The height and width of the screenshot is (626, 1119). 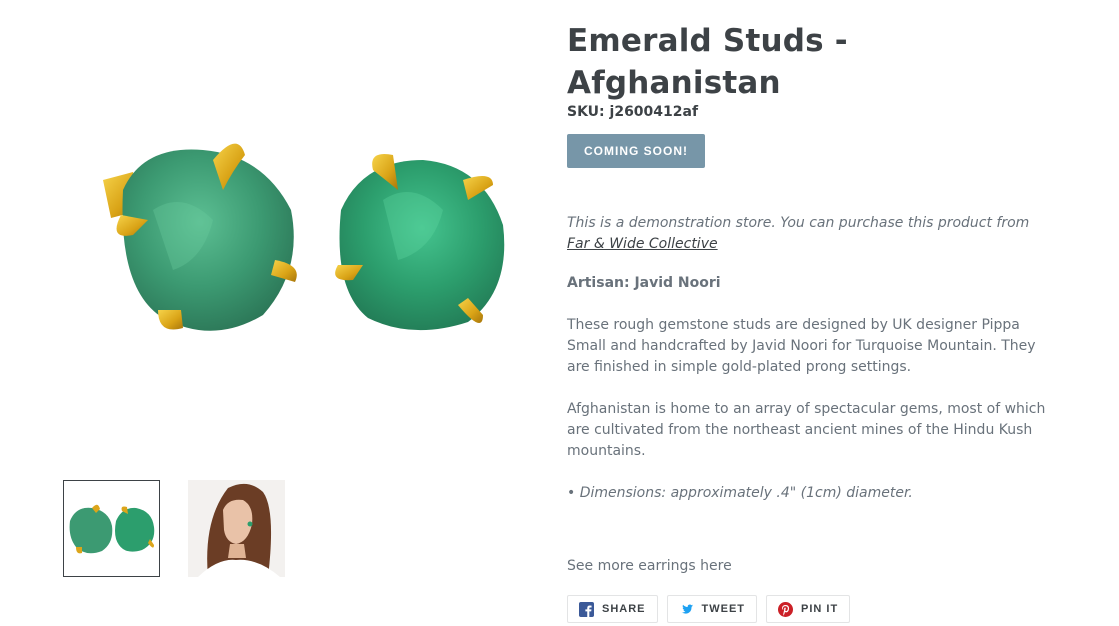 What do you see at coordinates (586, 609) in the screenshot?
I see `facebook-icon` at bounding box center [586, 609].